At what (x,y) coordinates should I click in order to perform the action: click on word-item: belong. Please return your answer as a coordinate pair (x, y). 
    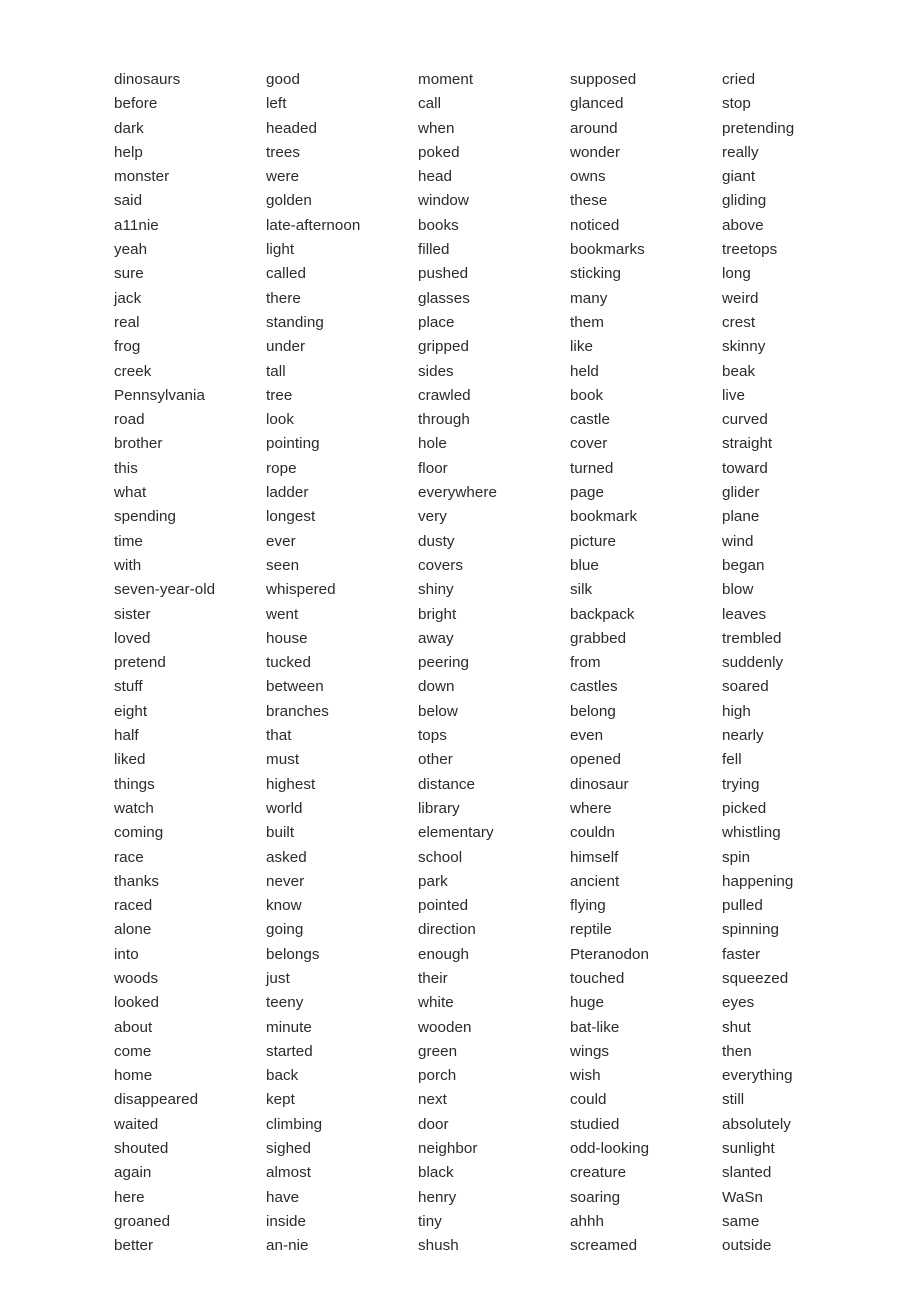
    Looking at the image, I should click on (593, 711).